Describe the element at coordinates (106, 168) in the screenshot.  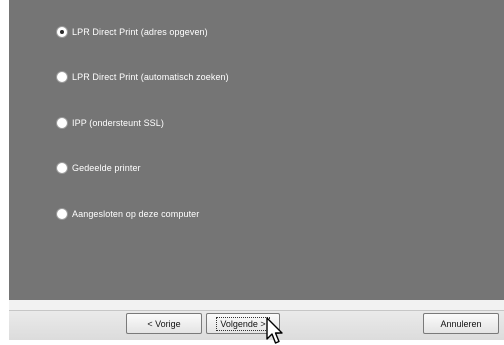
I see `option-label: Gedeelde printer` at that location.